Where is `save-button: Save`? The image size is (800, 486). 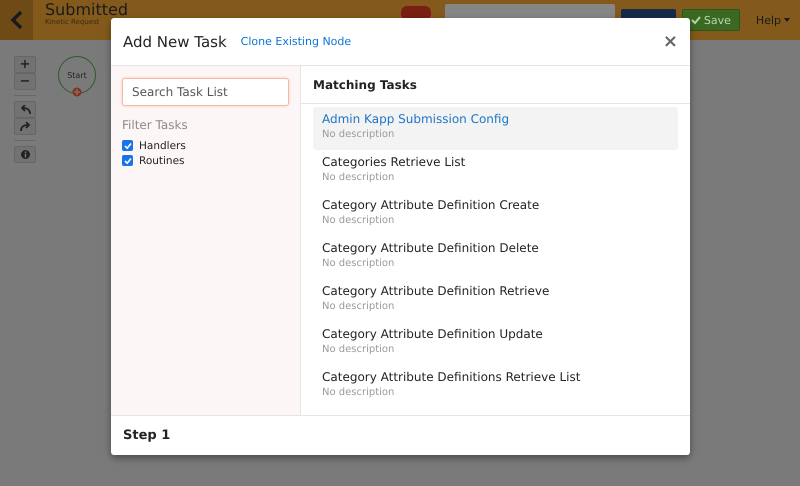 save-button: Save is located at coordinates (711, 20).